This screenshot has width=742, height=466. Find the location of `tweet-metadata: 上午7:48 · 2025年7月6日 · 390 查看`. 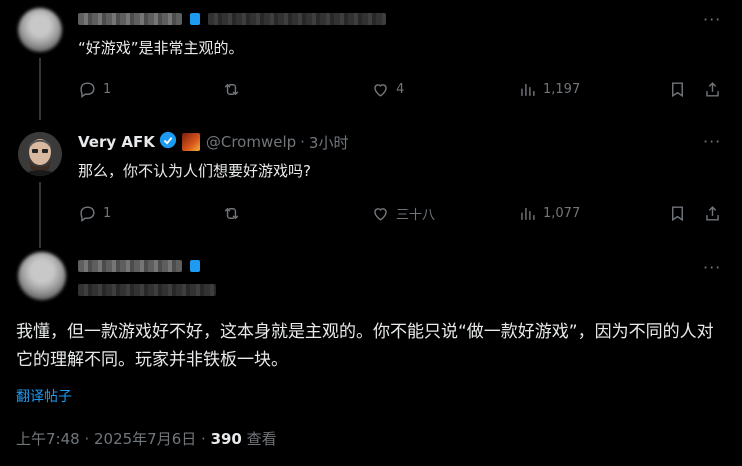

tweet-metadata: 上午7:48 · 2025年7月6日 · 390 查看 is located at coordinates (146, 438).